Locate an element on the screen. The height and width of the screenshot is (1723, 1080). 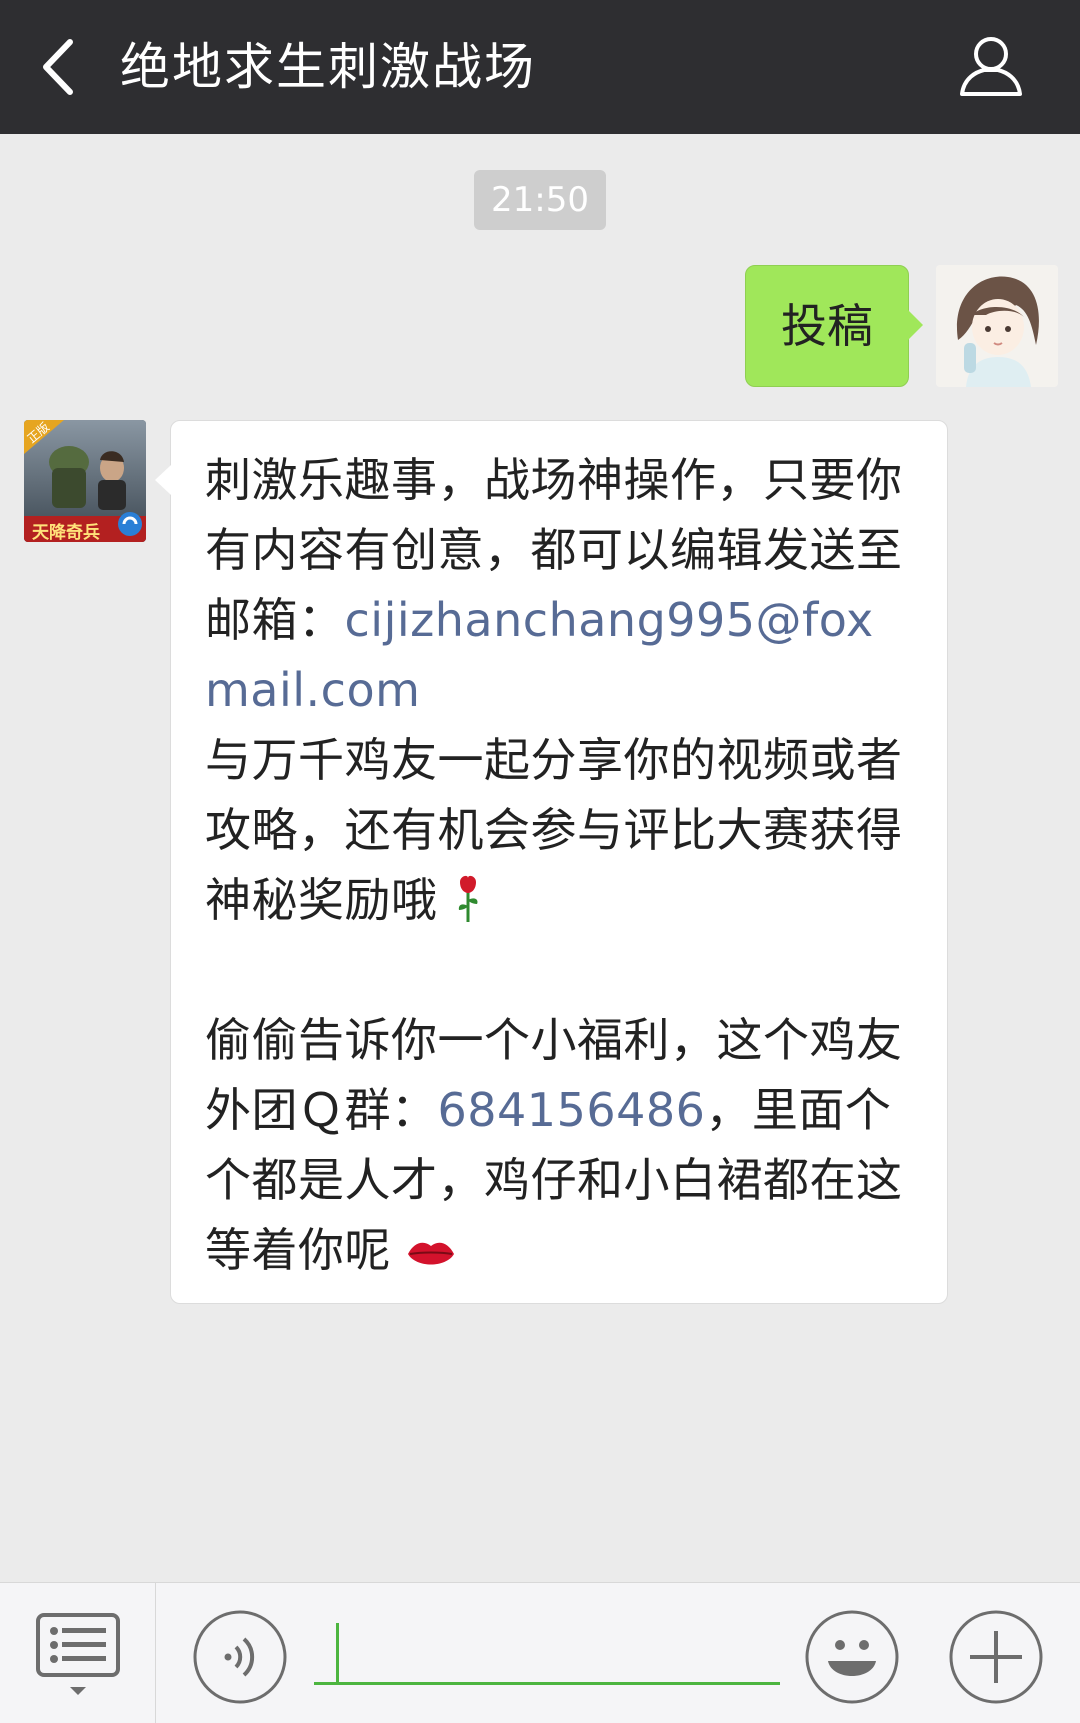
back-button is located at coordinates (64, 67).